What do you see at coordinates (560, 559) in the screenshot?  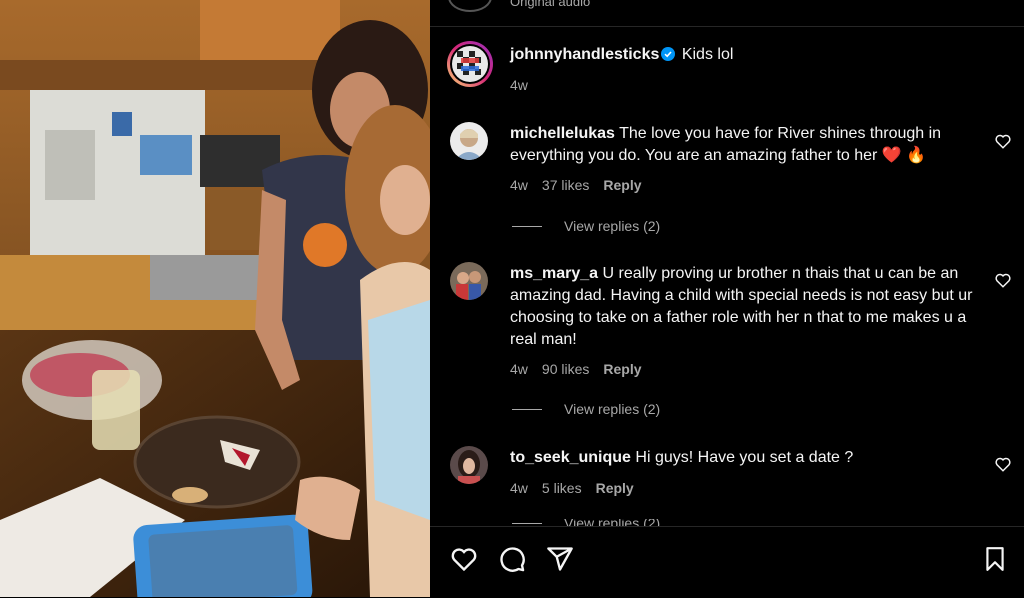 I see `share-icon` at bounding box center [560, 559].